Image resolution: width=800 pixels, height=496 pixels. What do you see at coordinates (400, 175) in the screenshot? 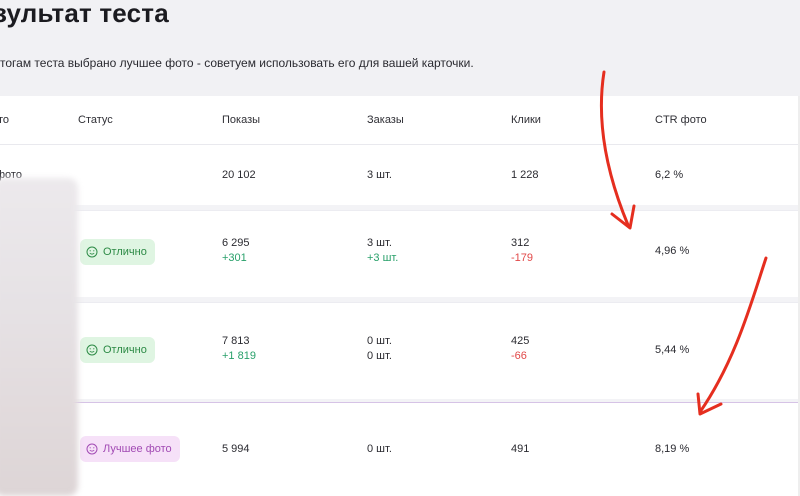
I see `table-row-total: фото 20 102 3 шт. 1 228 6,2 %` at bounding box center [400, 175].